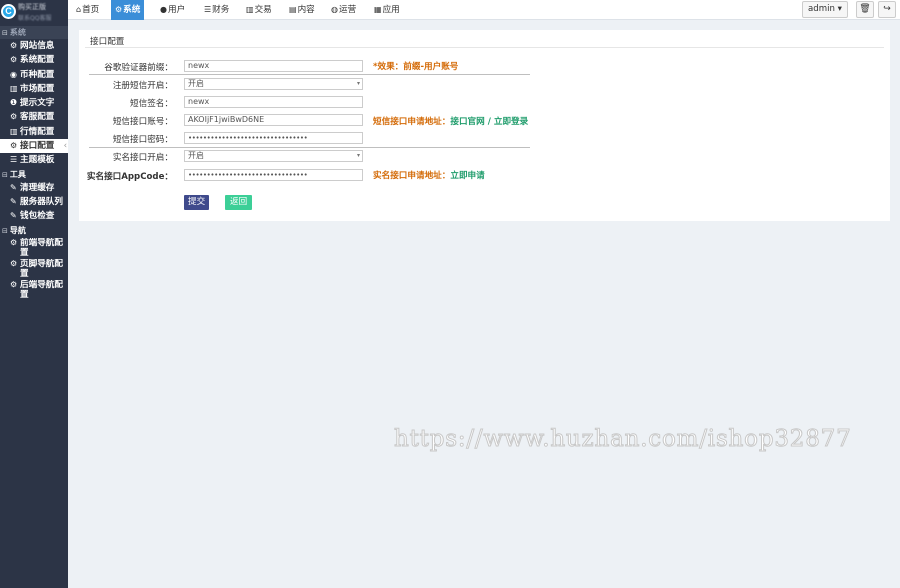  What do you see at coordinates (34, 13) in the screenshot?
I see `brand: C 购买正版 联系QQ客服` at bounding box center [34, 13].